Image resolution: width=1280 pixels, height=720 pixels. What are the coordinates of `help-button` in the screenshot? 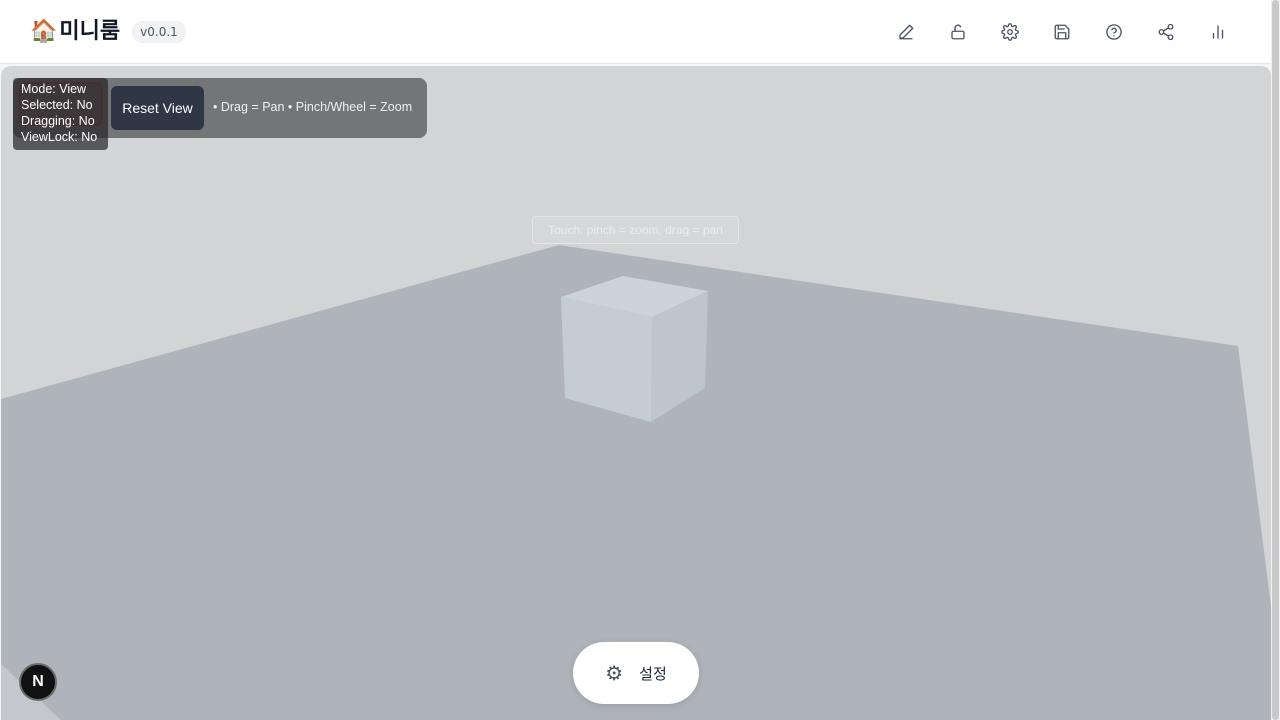 It's located at (1114, 32).